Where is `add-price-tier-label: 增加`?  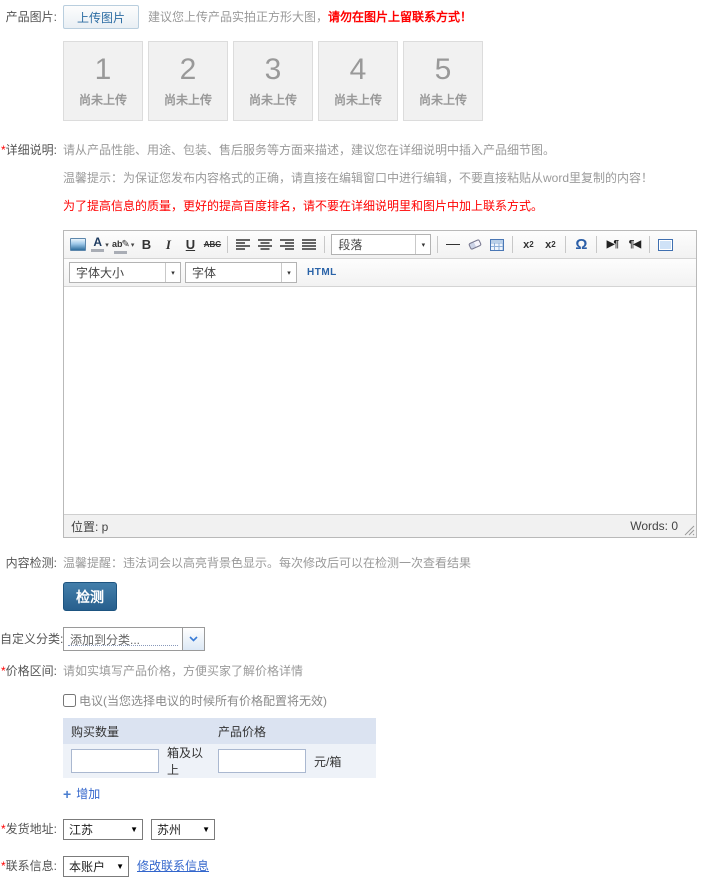 add-price-tier-label: 增加 is located at coordinates (88, 794).